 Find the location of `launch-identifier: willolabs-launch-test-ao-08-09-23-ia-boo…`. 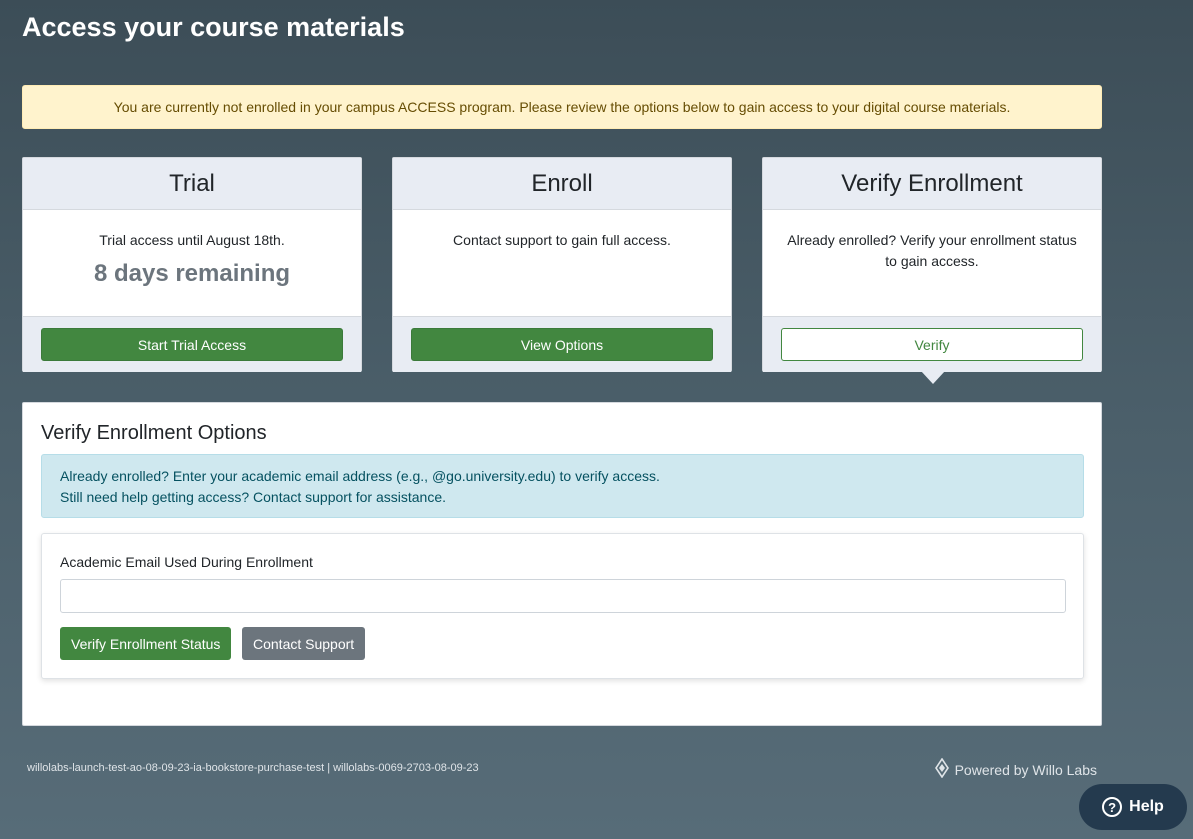

launch-identifier: willolabs-launch-test-ao-08-09-23-ia-boo… is located at coordinates (253, 768).